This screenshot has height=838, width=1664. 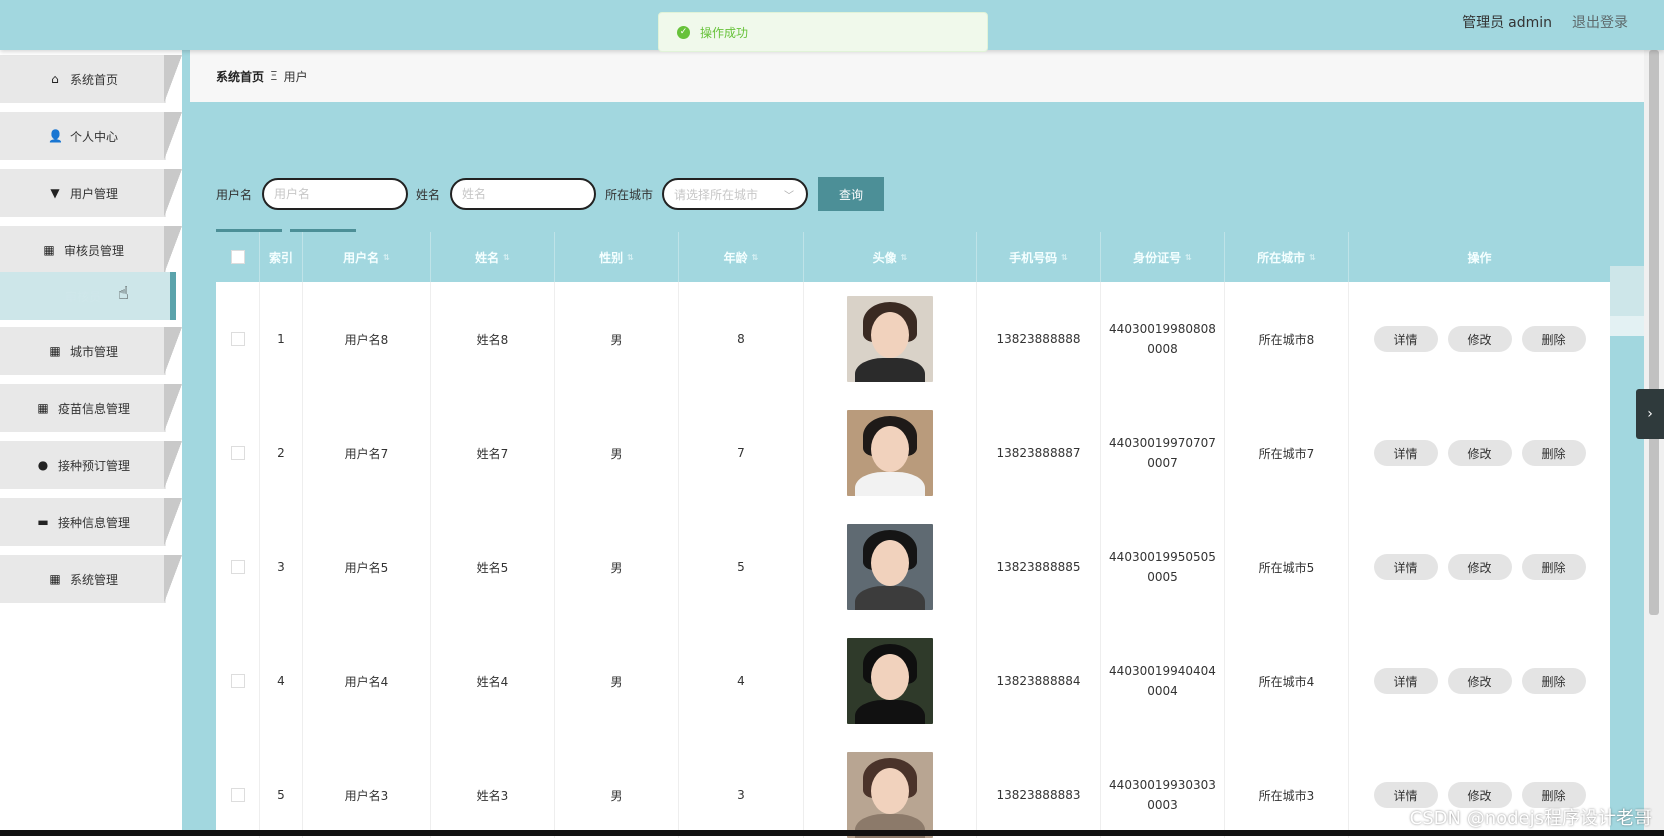 What do you see at coordinates (91, 408) in the screenshot?
I see `sidebar-item-vaccine-management: ▦ 疫苗信息管理` at bounding box center [91, 408].